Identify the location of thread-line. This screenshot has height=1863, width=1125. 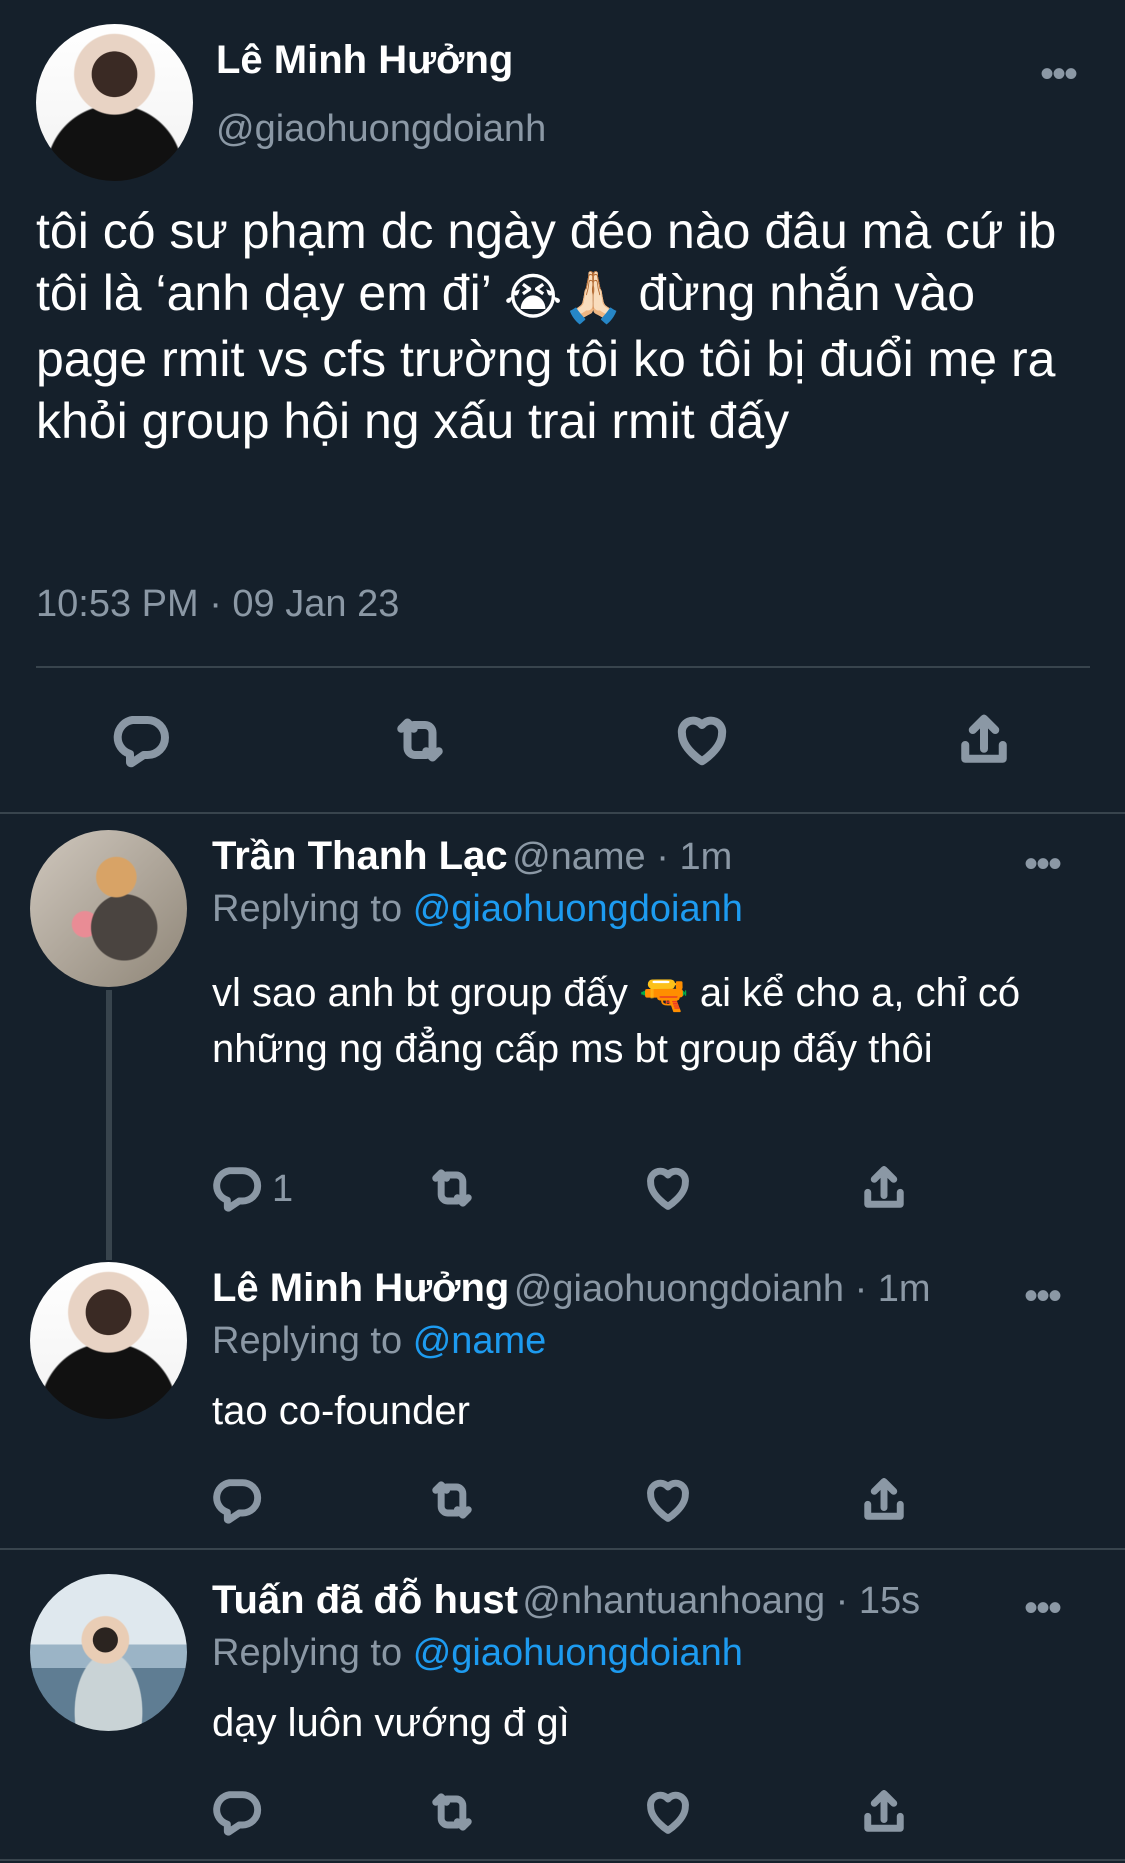
(109, 1125).